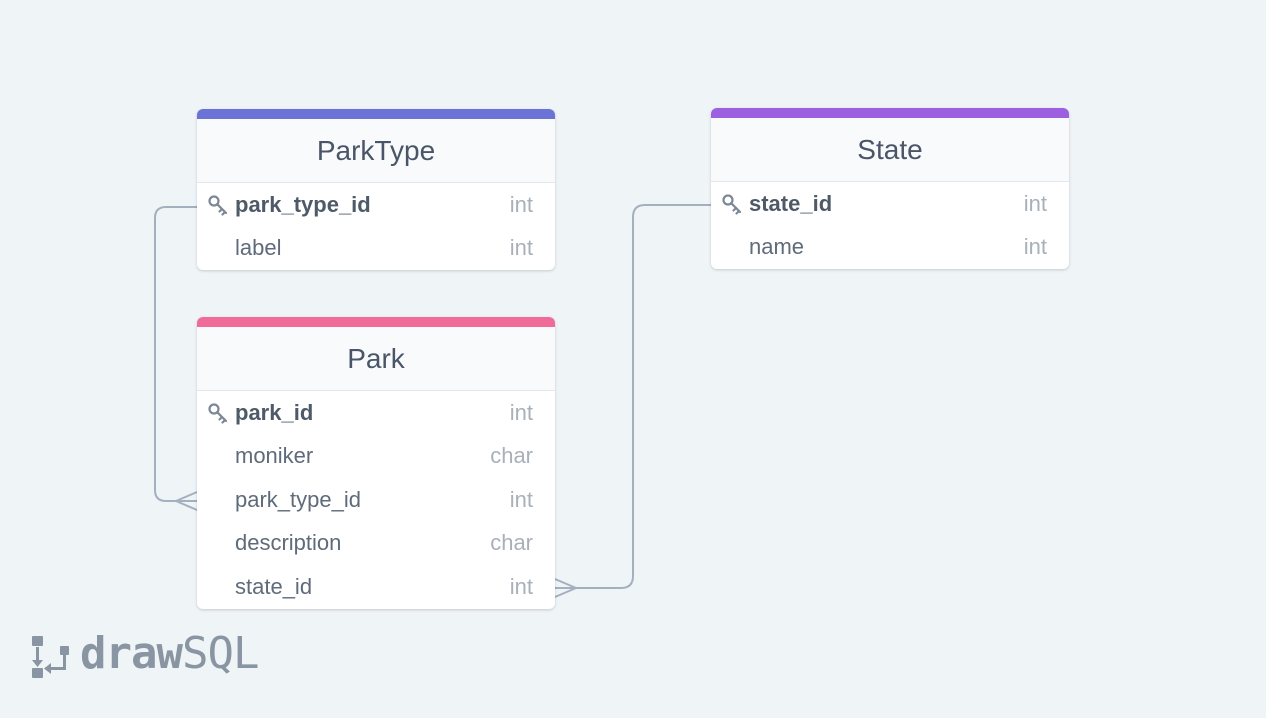  Describe the element at coordinates (376, 457) in the screenshot. I see `column-row-moniker: moniker char` at that location.